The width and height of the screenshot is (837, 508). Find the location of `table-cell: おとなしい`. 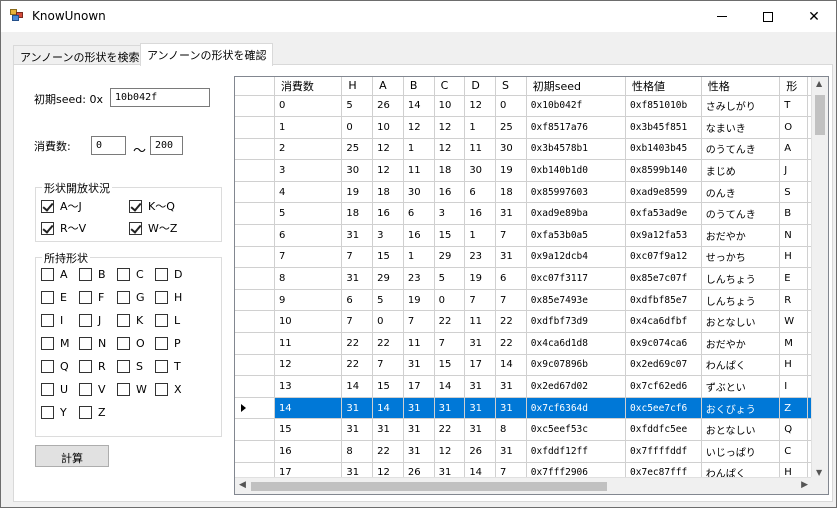

table-cell: おとなしい is located at coordinates (741, 322).